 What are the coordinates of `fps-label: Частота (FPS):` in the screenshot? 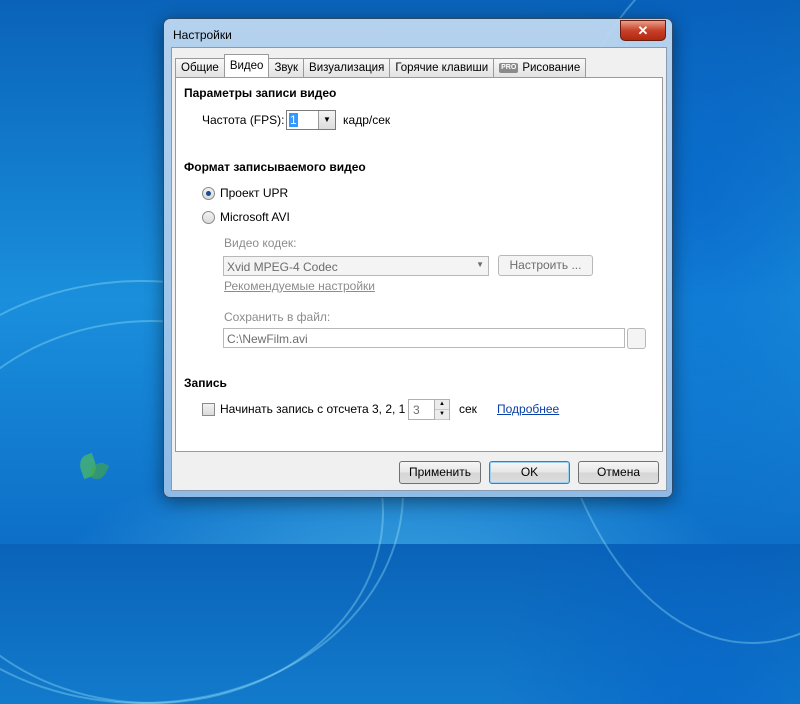 It's located at (243, 120).